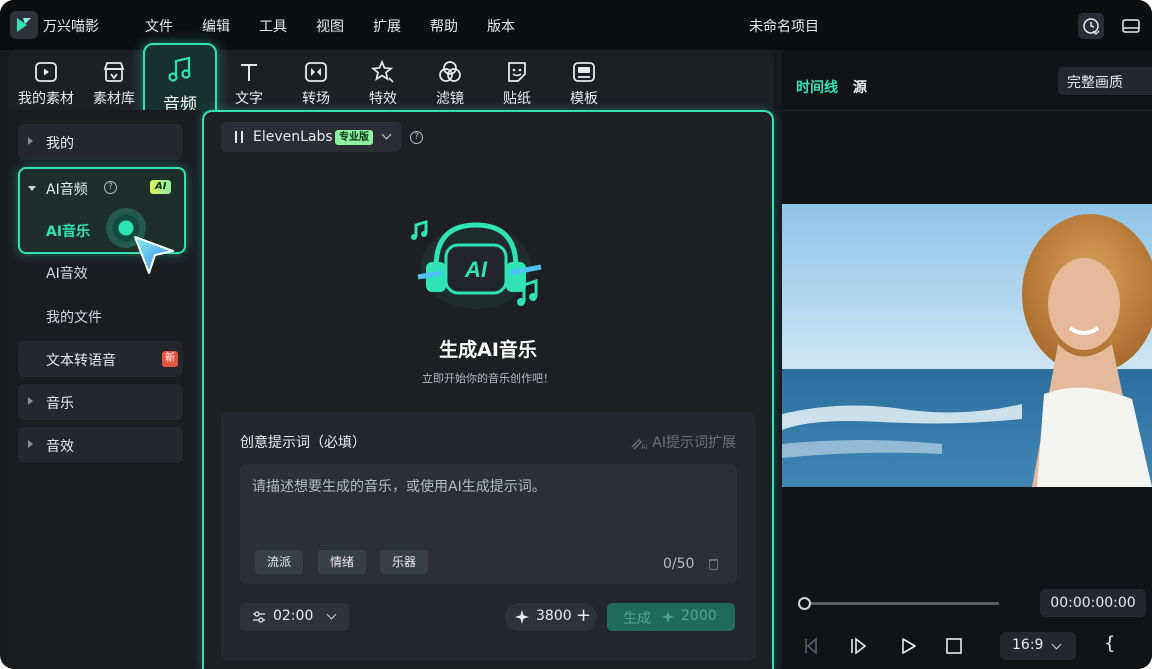 This screenshot has width=1152, height=669. What do you see at coordinates (24, 25) in the screenshot?
I see `app-logo-icon` at bounding box center [24, 25].